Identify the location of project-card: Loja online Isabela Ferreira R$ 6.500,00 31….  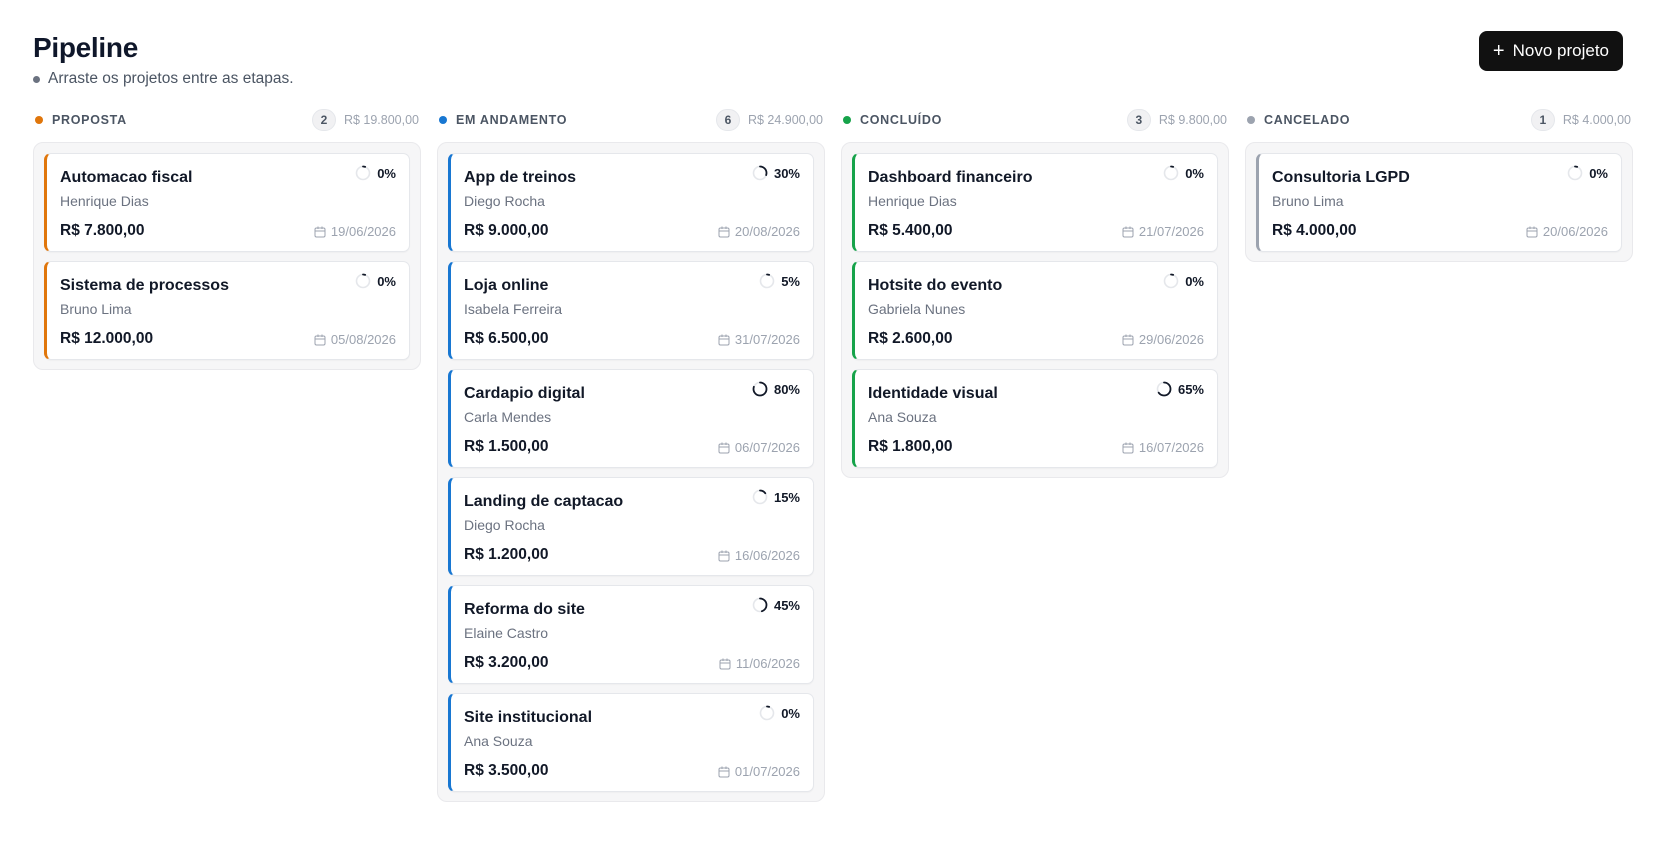
(631, 310).